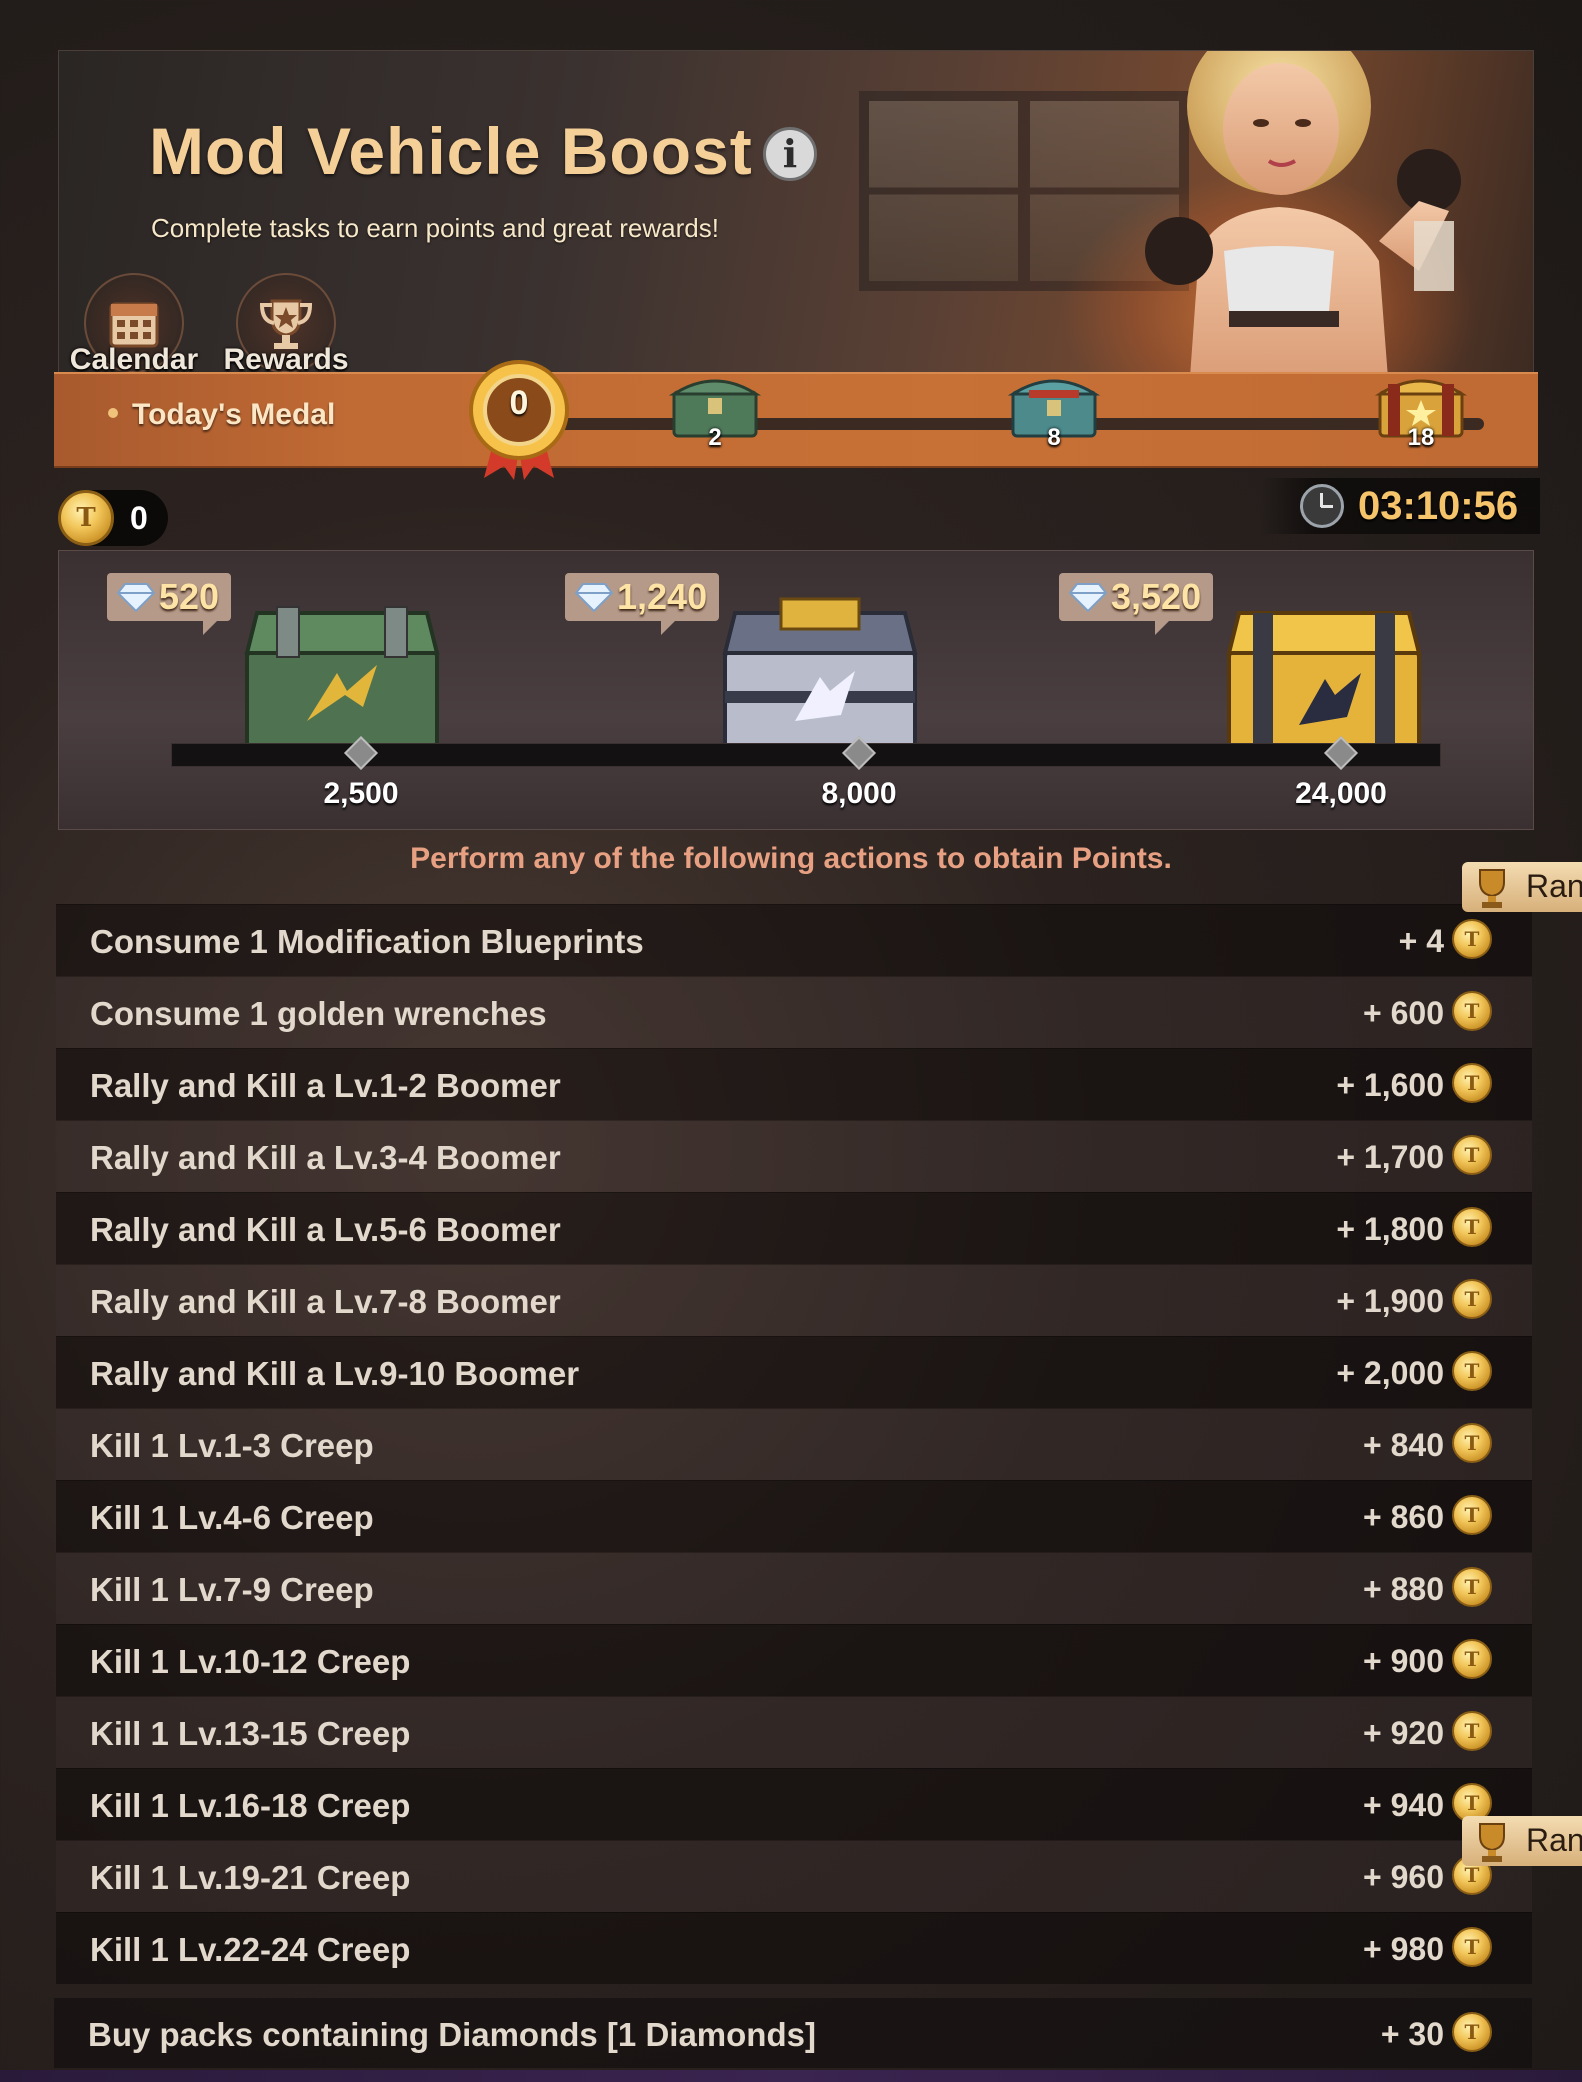 The height and width of the screenshot is (2082, 1582). Describe the element at coordinates (1554, 886) in the screenshot. I see `rank-tab-label: Ran` at that location.